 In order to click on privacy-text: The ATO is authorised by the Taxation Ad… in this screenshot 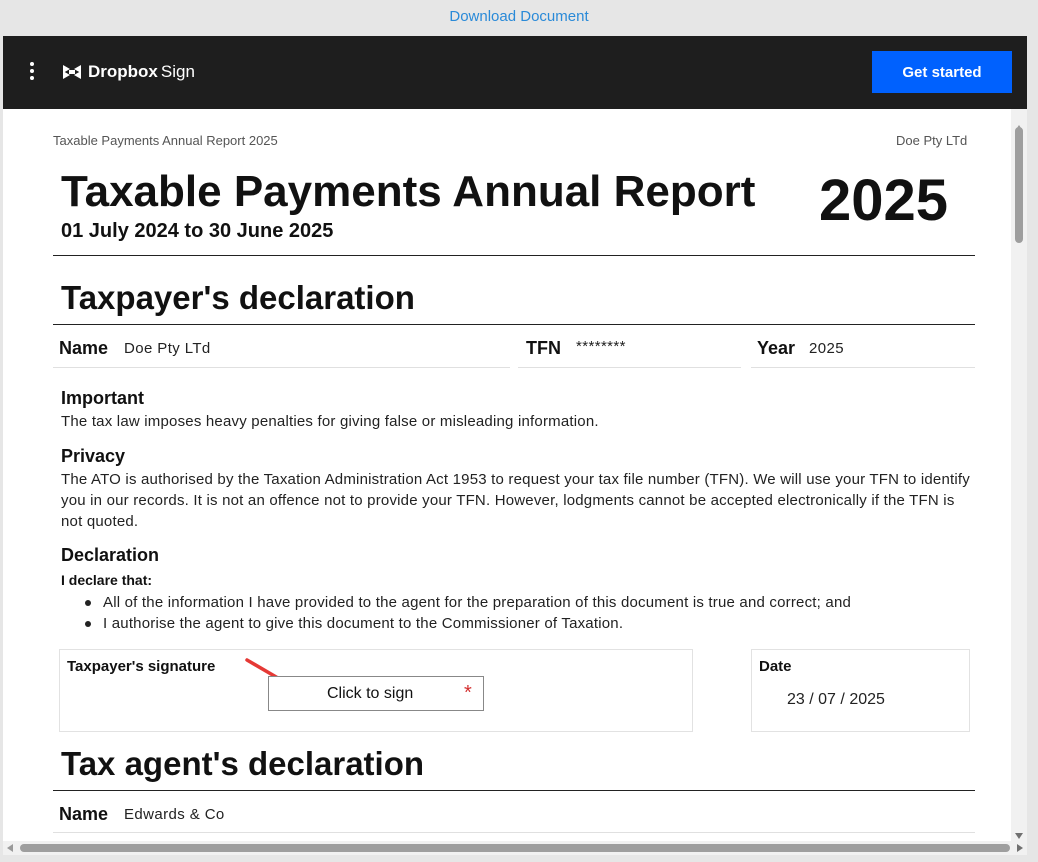, I will do `click(515, 500)`.